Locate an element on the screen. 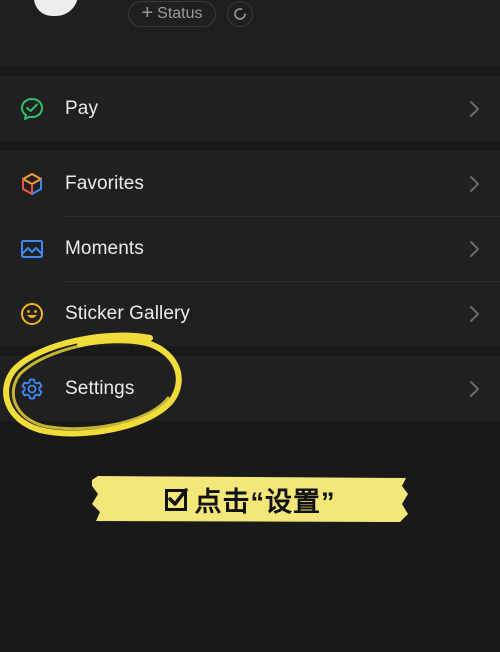  refresh-icon is located at coordinates (240, 14).